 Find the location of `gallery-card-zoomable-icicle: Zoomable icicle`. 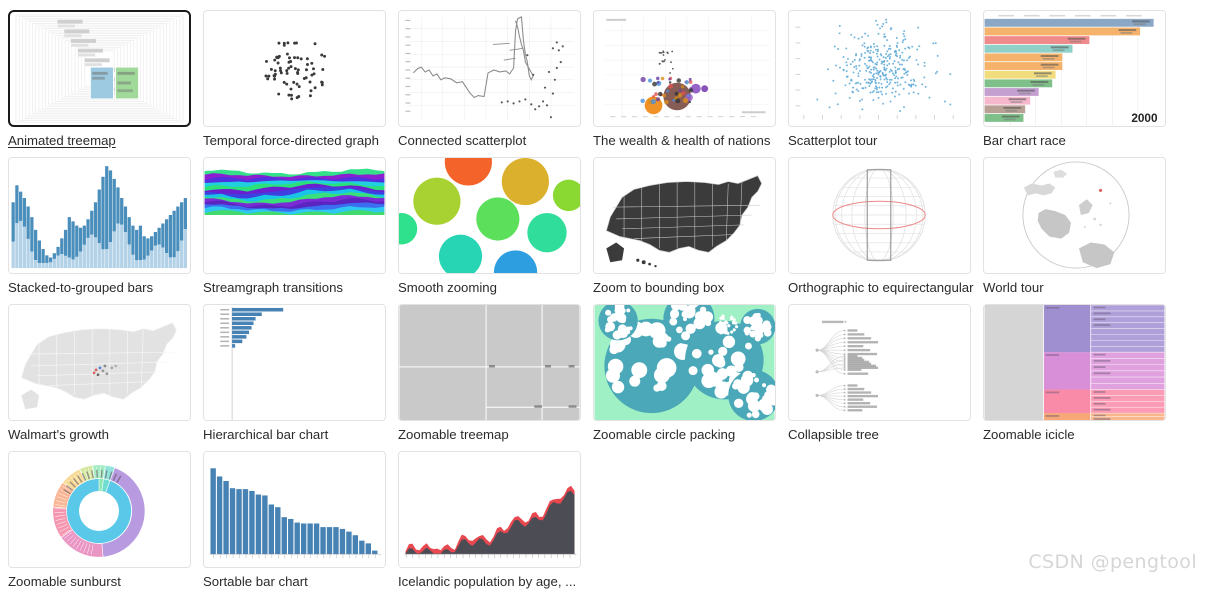

gallery-card-zoomable-icicle: Zoomable icicle is located at coordinates (1076, 373).